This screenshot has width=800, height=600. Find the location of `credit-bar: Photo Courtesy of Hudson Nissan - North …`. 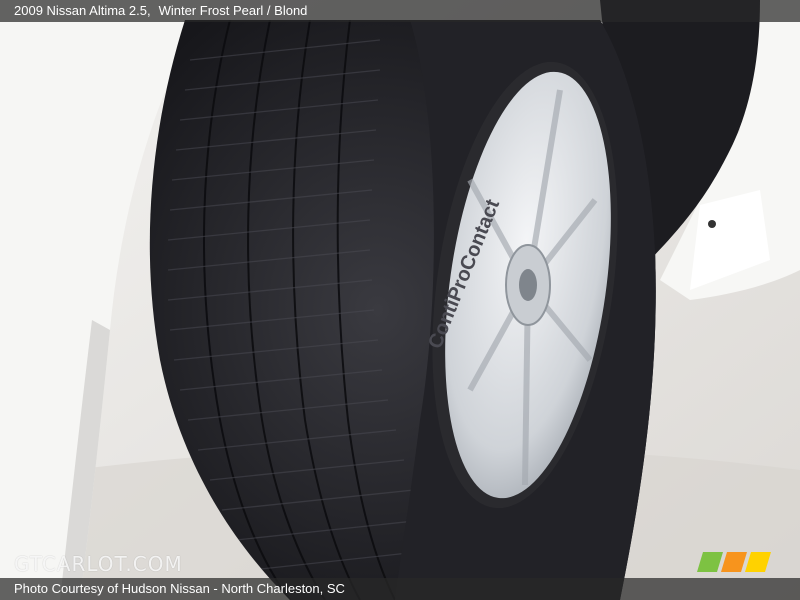

credit-bar: Photo Courtesy of Hudson Nissan - North … is located at coordinates (400, 589).